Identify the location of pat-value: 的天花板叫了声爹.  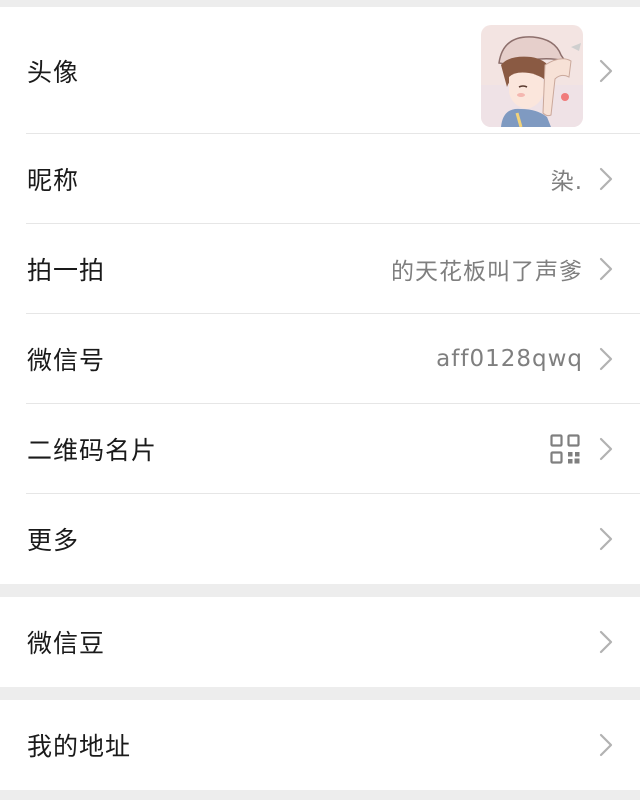
(487, 272).